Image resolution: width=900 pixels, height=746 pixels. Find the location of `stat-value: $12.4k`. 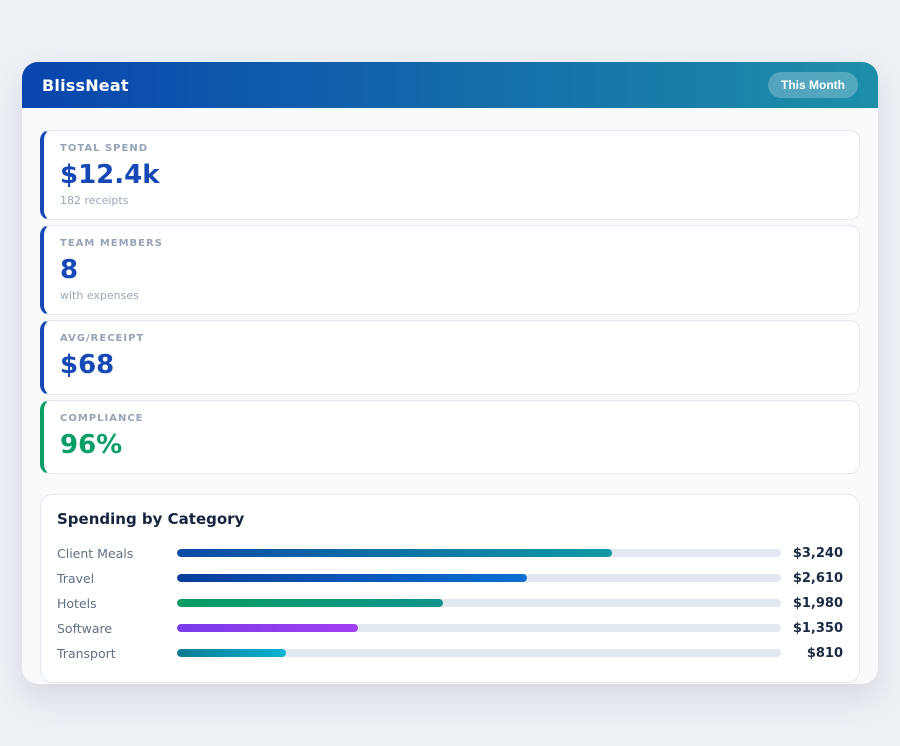

stat-value: $12.4k is located at coordinates (110, 175).